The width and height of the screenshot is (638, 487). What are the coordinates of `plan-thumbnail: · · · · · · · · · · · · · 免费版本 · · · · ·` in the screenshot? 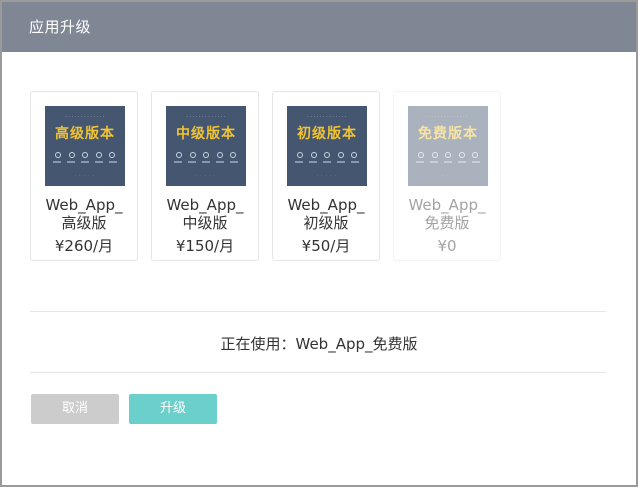 It's located at (448, 146).